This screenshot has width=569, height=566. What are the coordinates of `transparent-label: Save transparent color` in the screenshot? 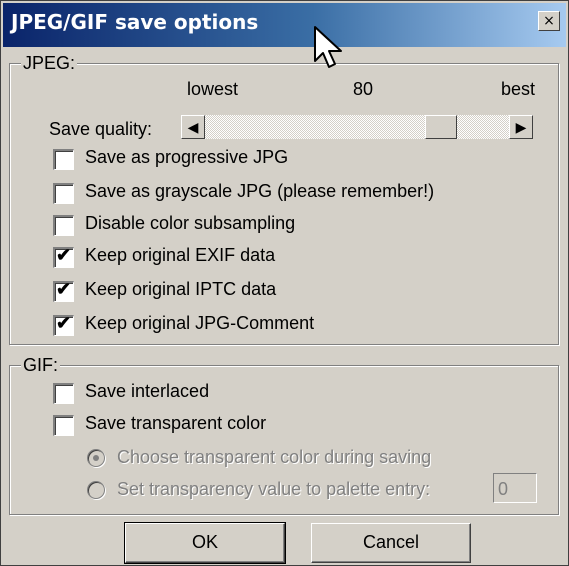 It's located at (176, 423).